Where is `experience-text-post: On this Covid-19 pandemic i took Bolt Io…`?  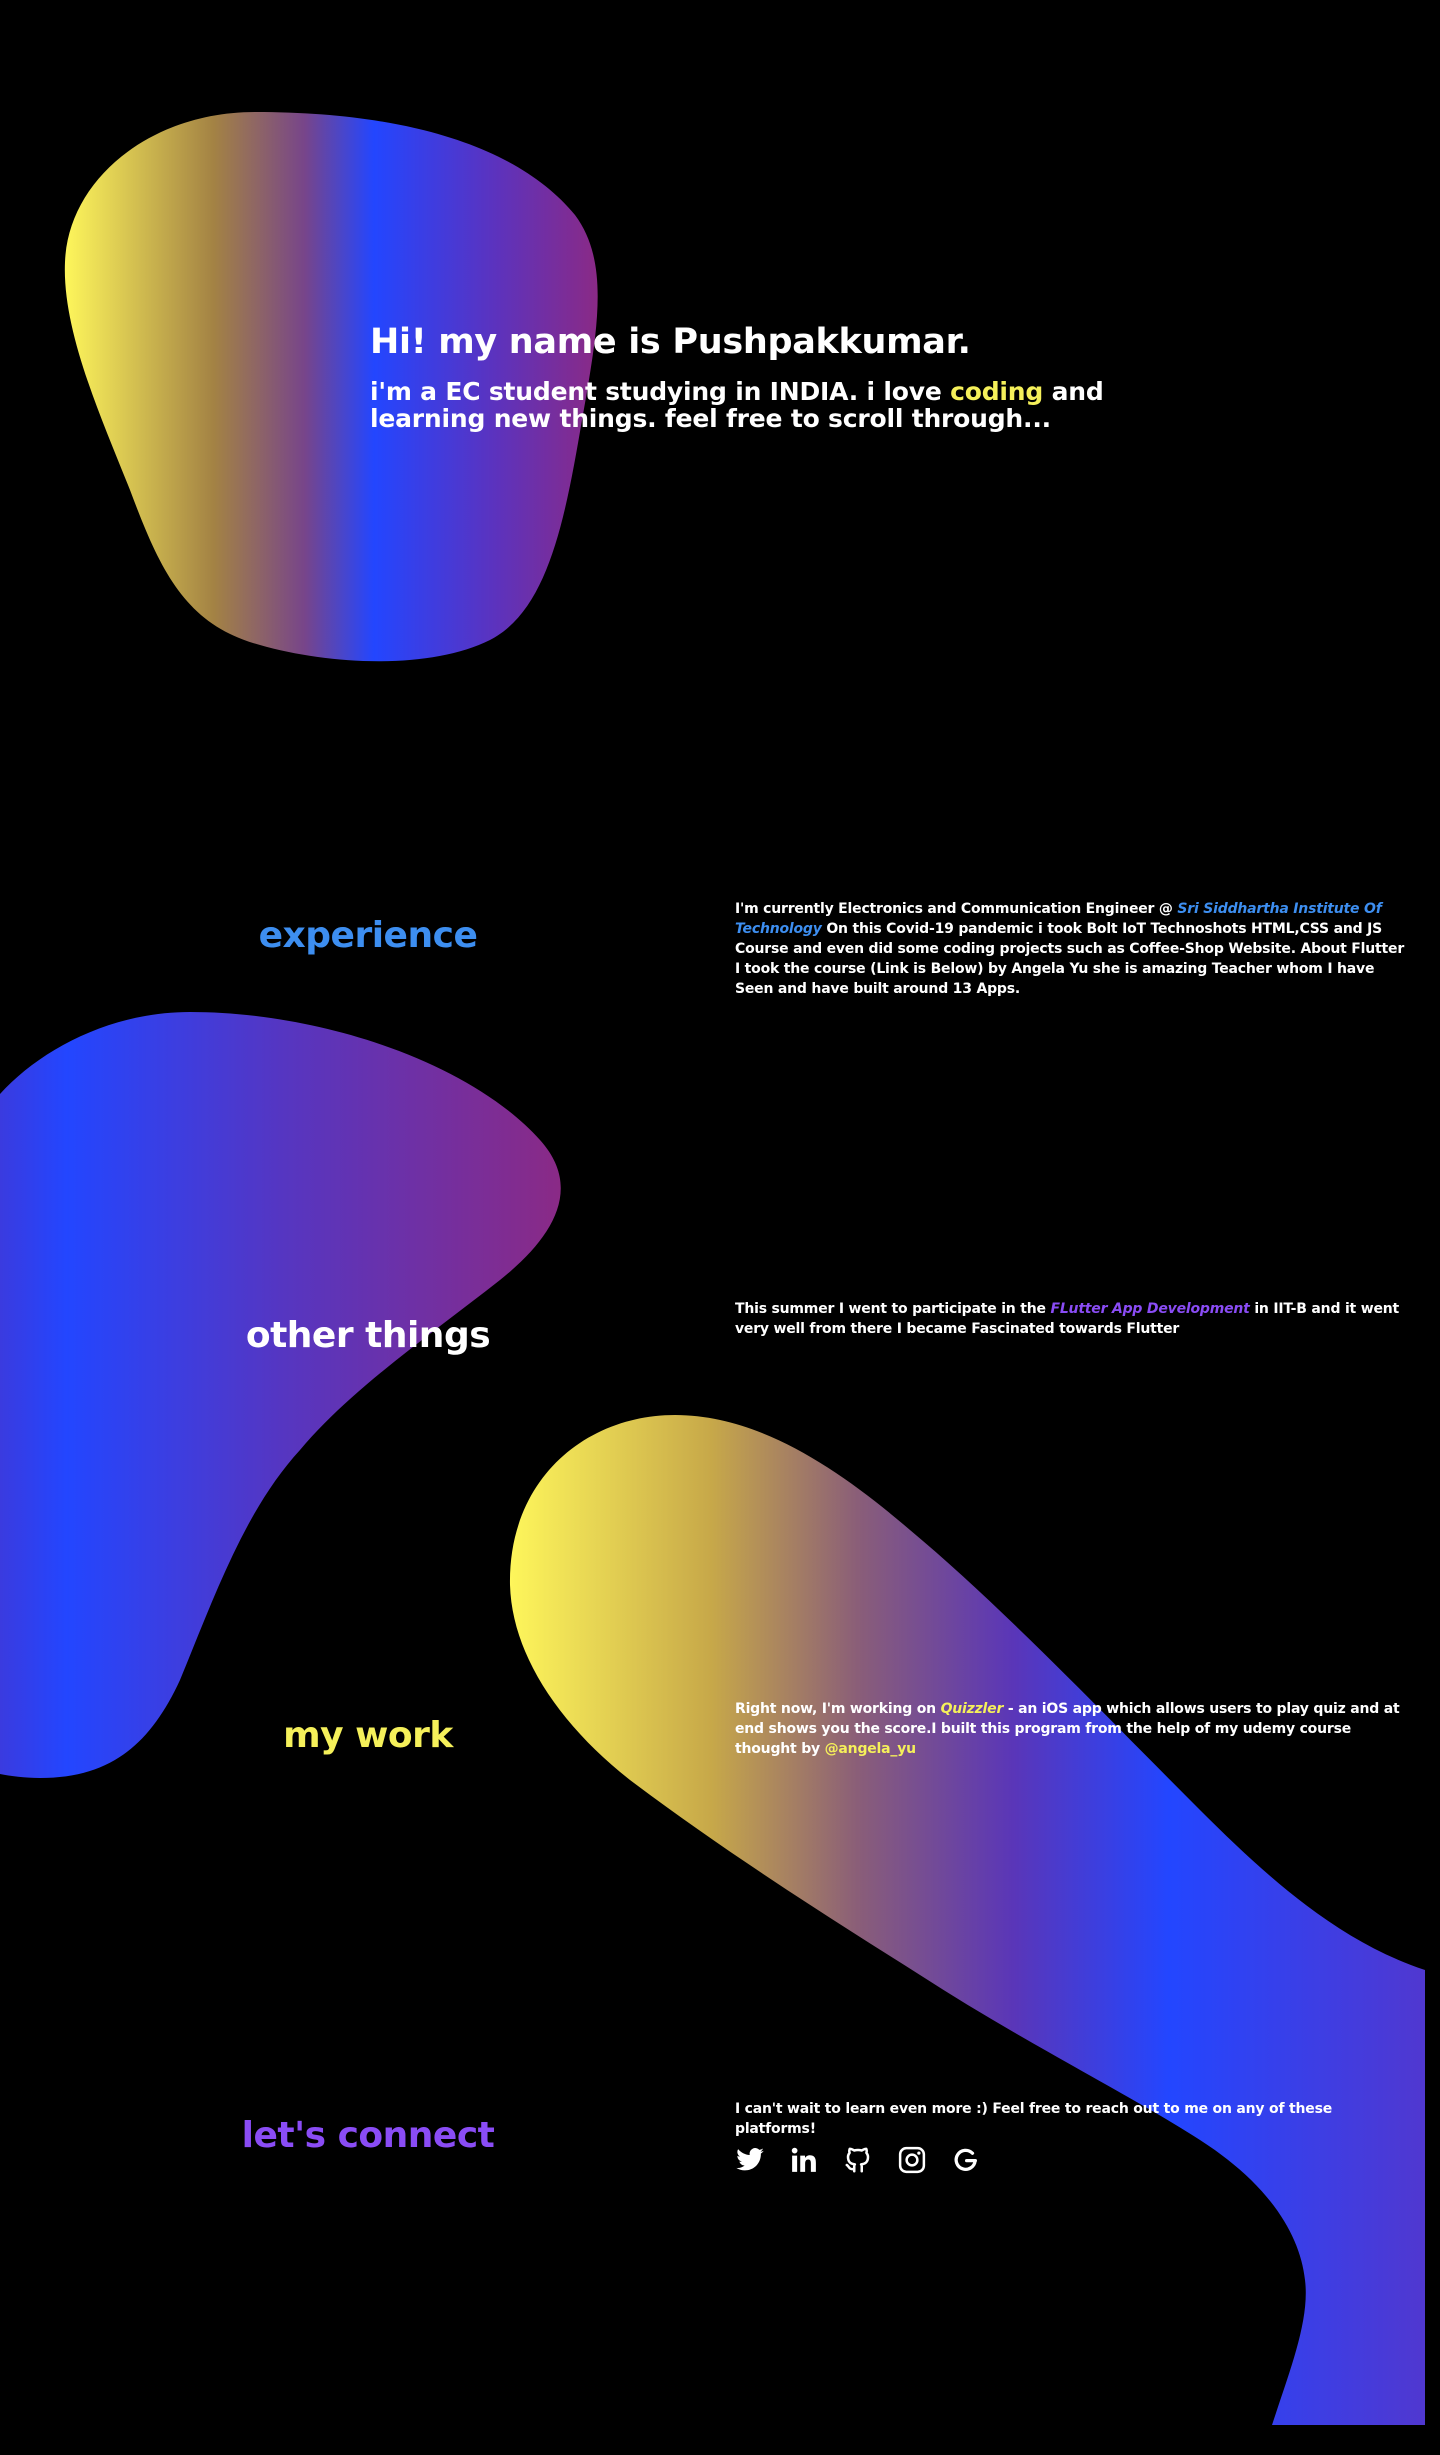
experience-text-post: On this Covid-19 pandemic i took Bolt Io… is located at coordinates (1070, 959).